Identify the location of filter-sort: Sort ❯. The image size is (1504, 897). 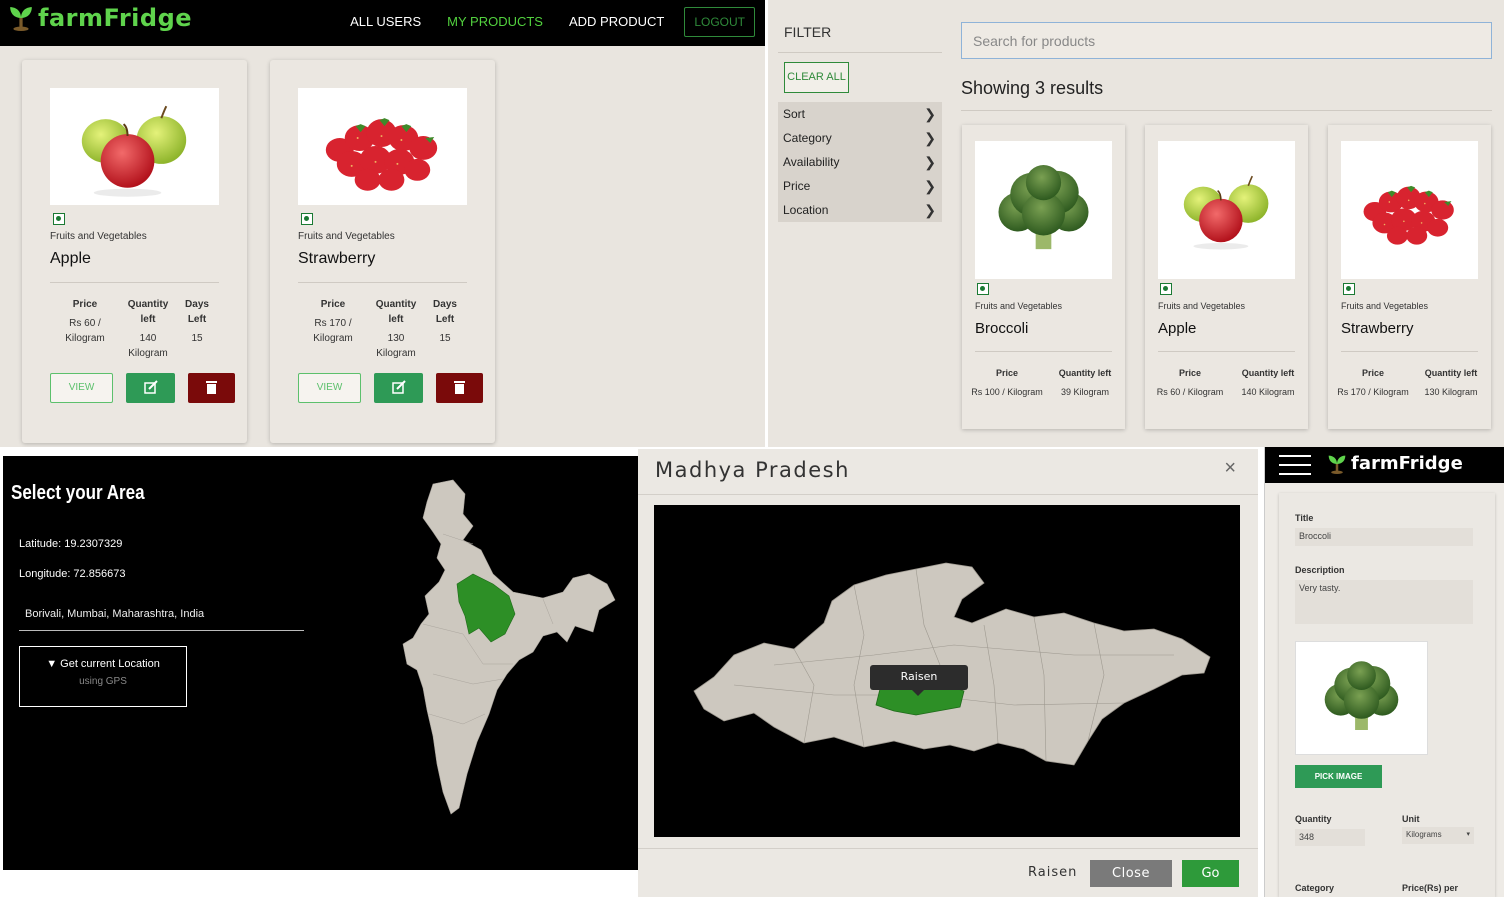
(860, 114).